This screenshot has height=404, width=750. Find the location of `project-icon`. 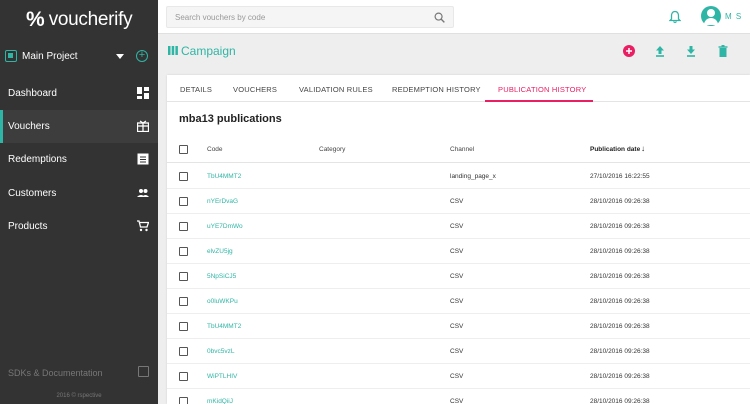

project-icon is located at coordinates (11, 56).